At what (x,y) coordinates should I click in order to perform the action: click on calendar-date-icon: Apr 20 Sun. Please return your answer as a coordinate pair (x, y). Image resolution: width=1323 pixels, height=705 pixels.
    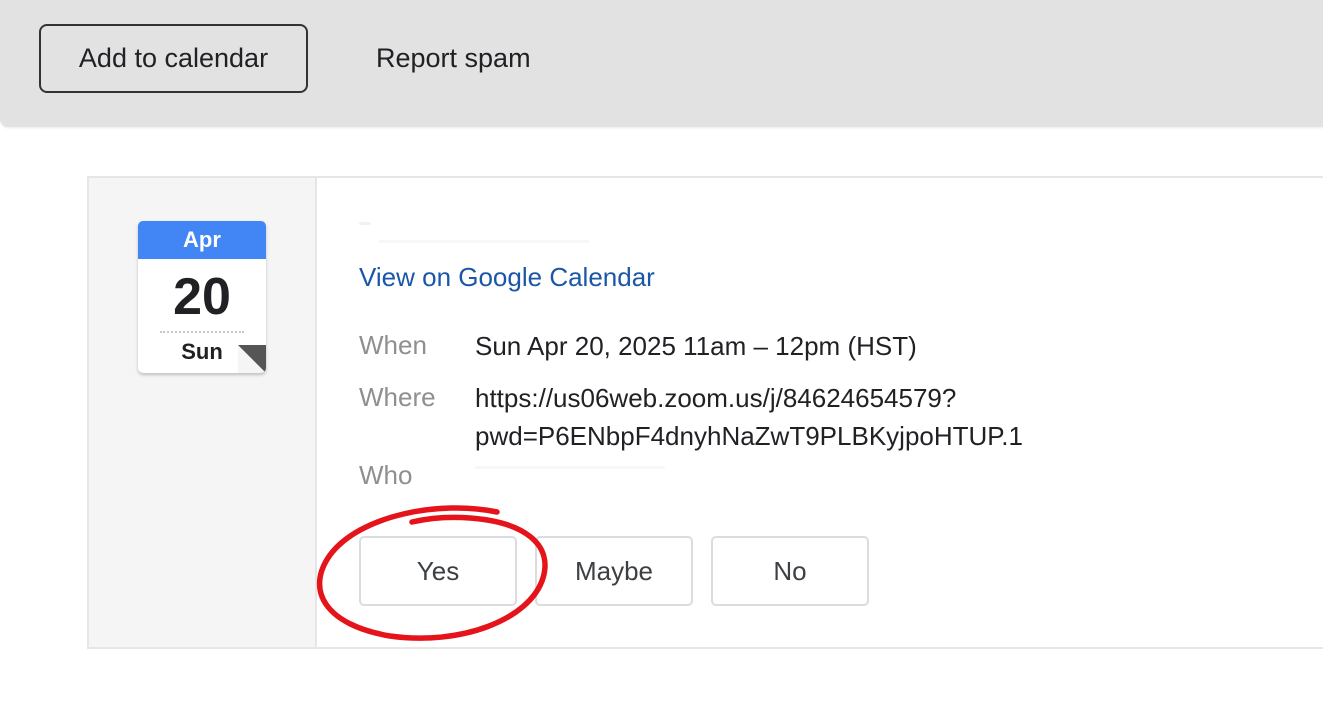
    Looking at the image, I should click on (202, 297).